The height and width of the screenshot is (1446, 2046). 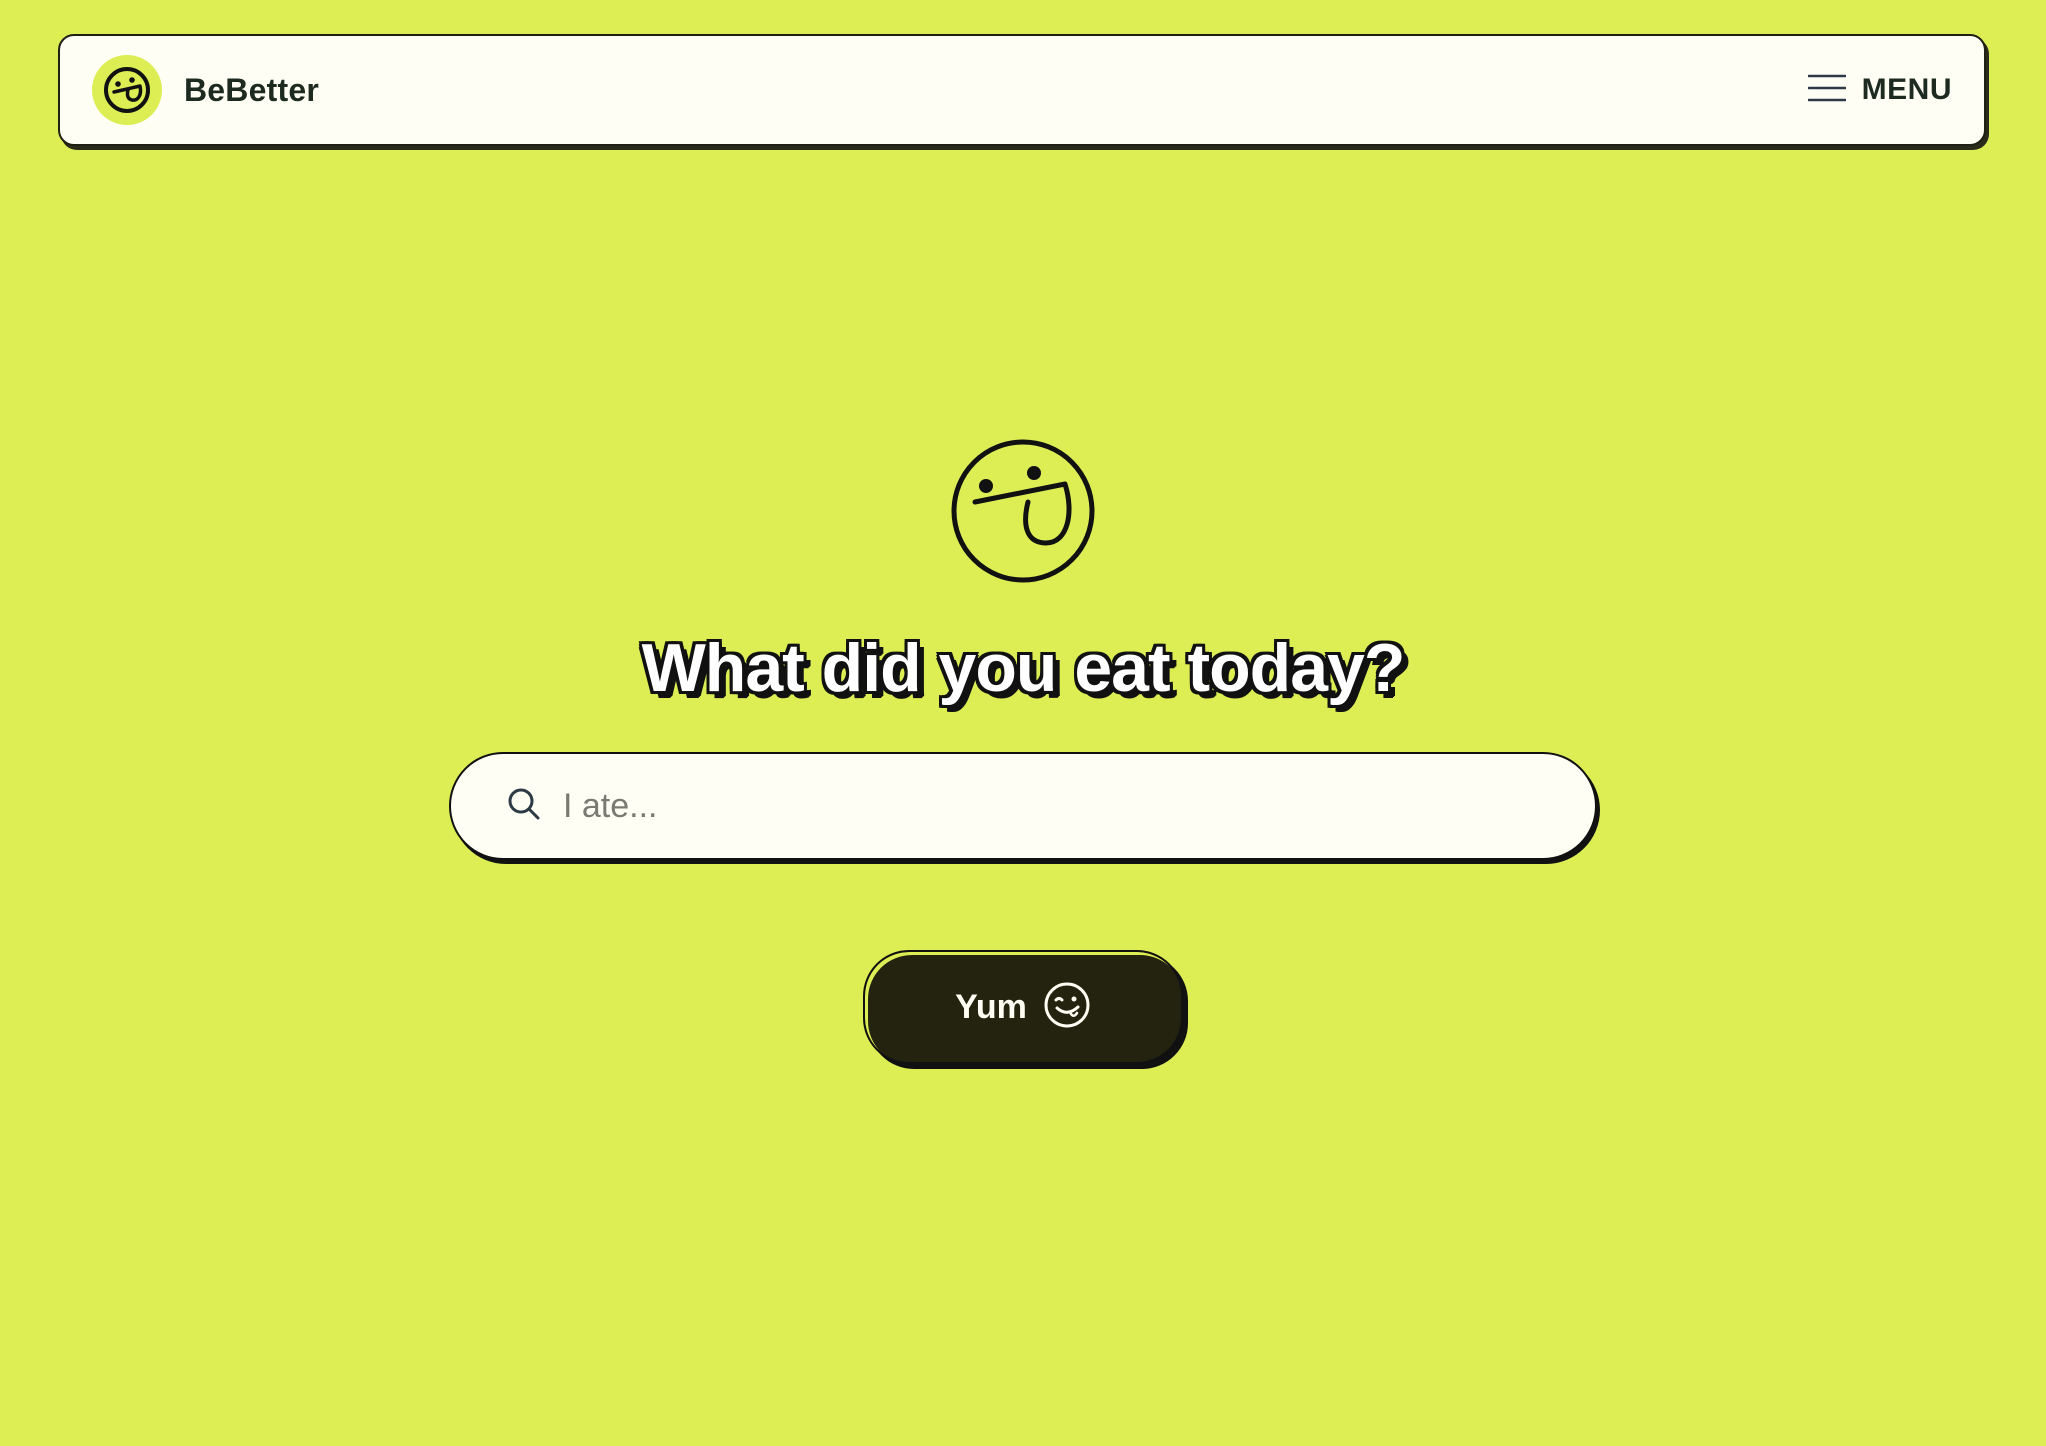 I want to click on search-bar, so click(x=1023, y=806).